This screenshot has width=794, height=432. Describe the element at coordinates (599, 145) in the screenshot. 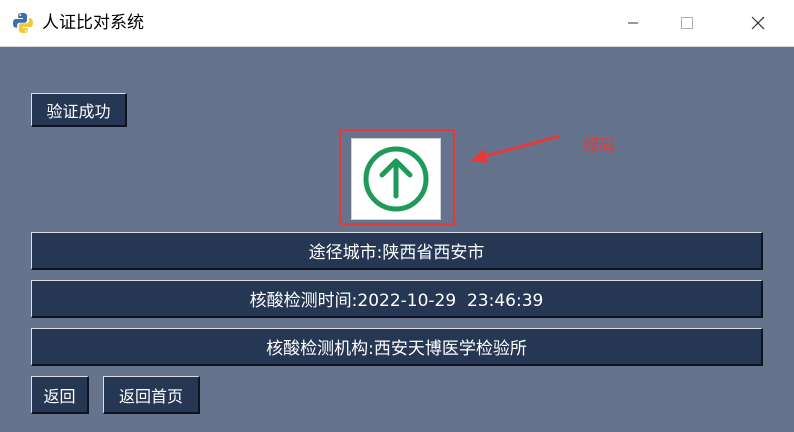

I see `annotation-label: 绿码` at that location.